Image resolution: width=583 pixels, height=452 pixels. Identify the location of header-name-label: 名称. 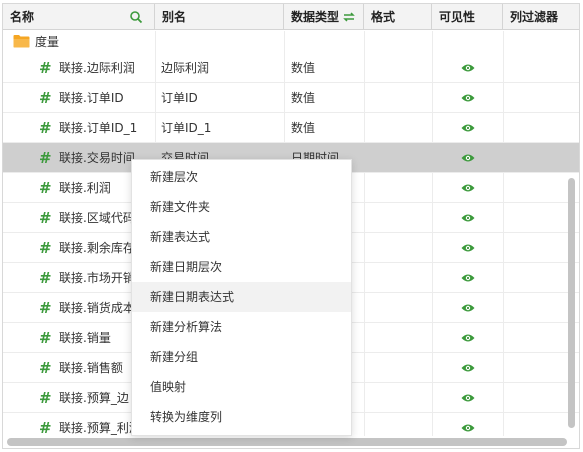
(22, 17).